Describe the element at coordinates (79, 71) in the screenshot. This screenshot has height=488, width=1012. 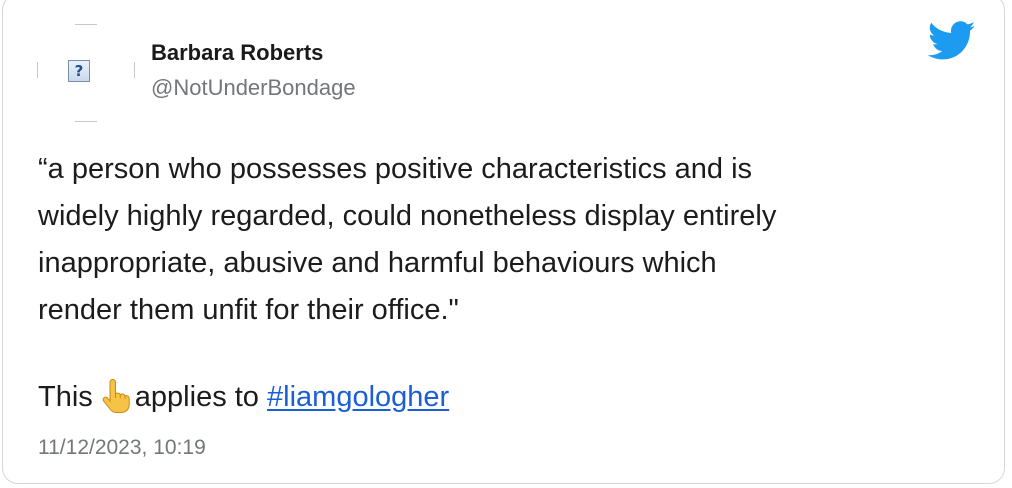
I see `broken-image-icon: ?` at that location.